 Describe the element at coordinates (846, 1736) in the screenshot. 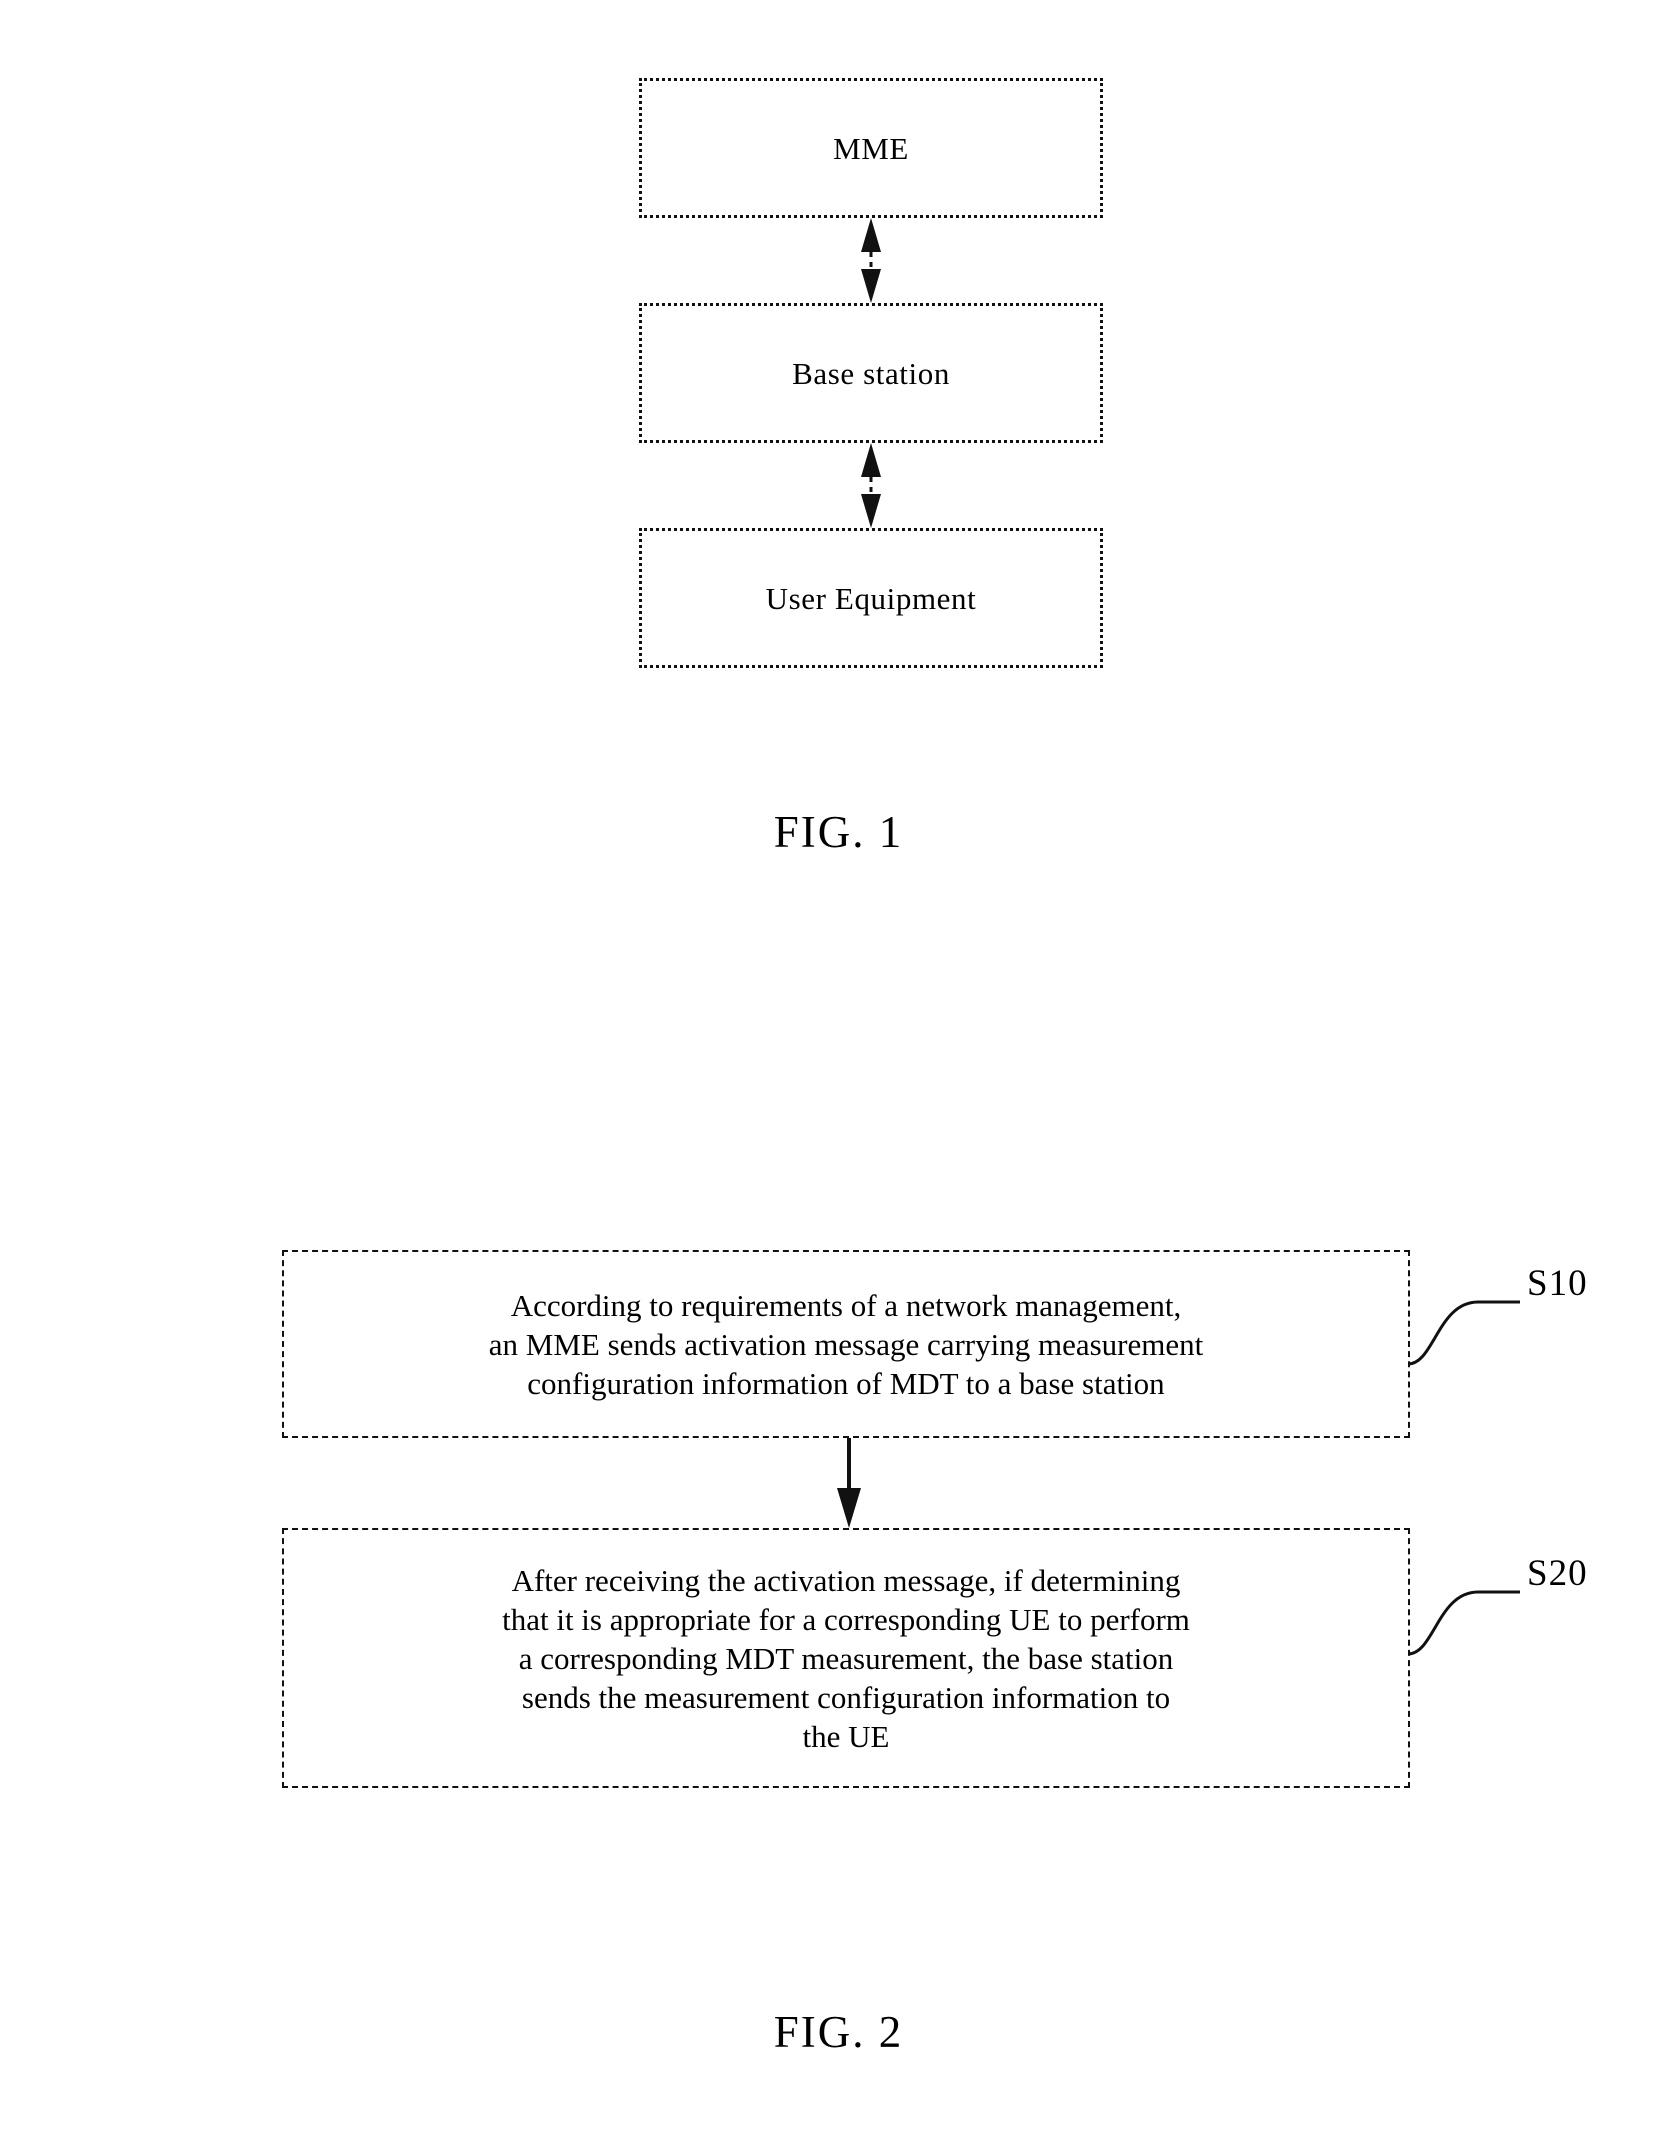

I see `fig2-step-s20-line-5: the UE` at that location.